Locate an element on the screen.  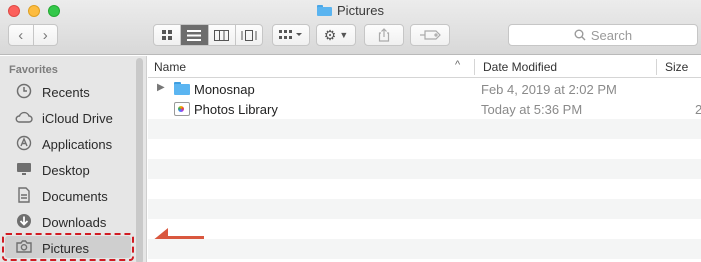
back-forward-group: ‹ › is located at coordinates (33, 35).